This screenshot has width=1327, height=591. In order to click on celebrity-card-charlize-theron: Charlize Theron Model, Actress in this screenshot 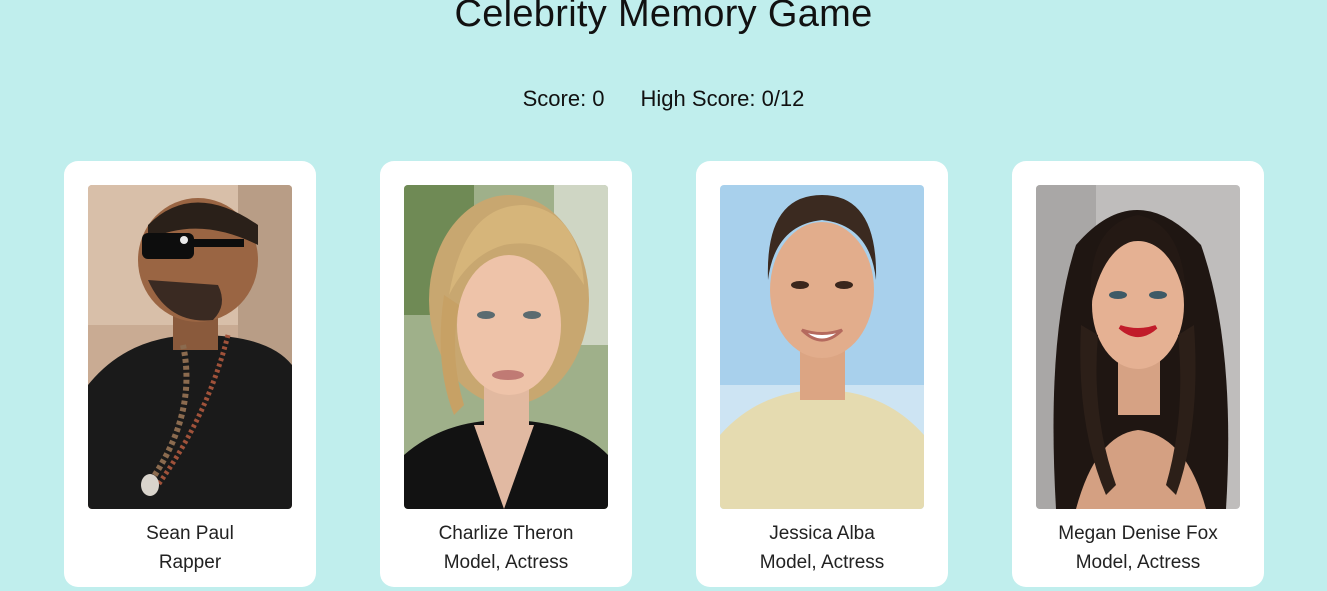, I will do `click(506, 374)`.